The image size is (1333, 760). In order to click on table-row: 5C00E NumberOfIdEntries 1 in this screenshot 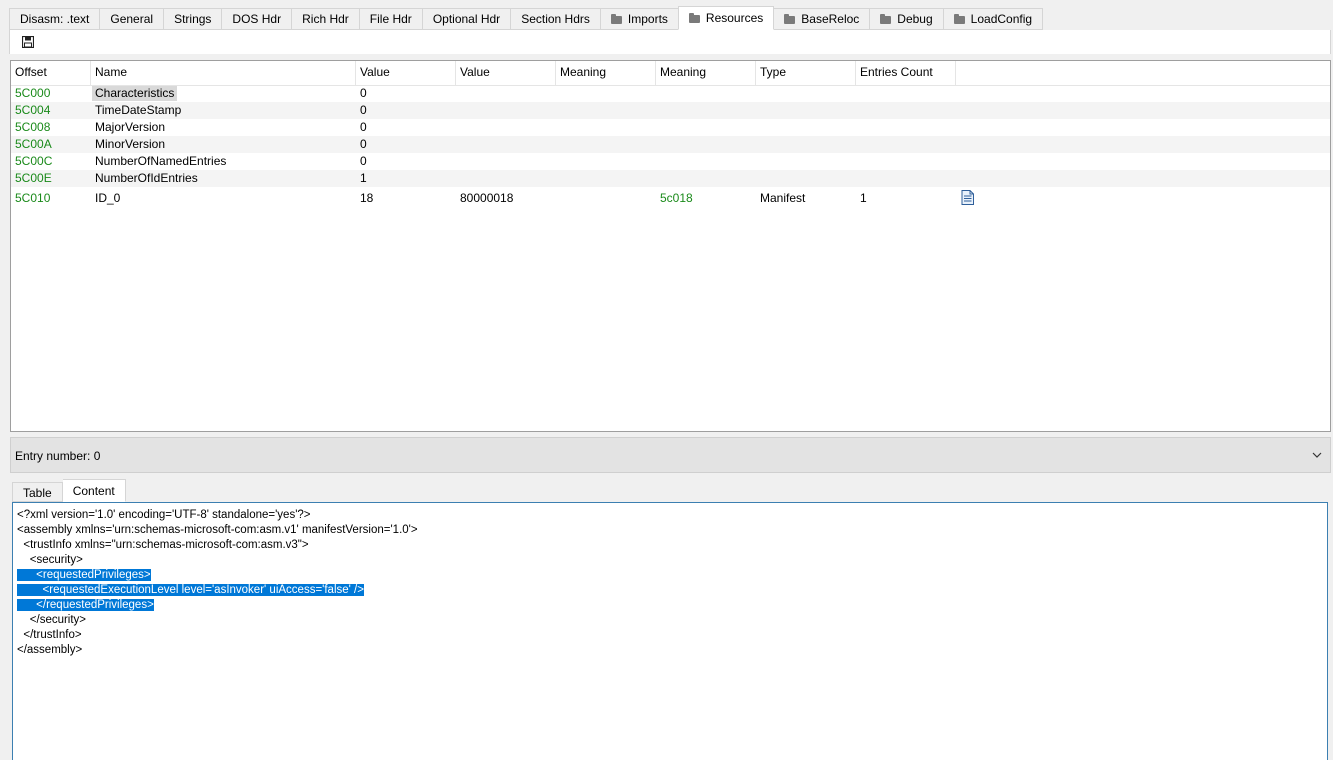, I will do `click(670, 178)`.